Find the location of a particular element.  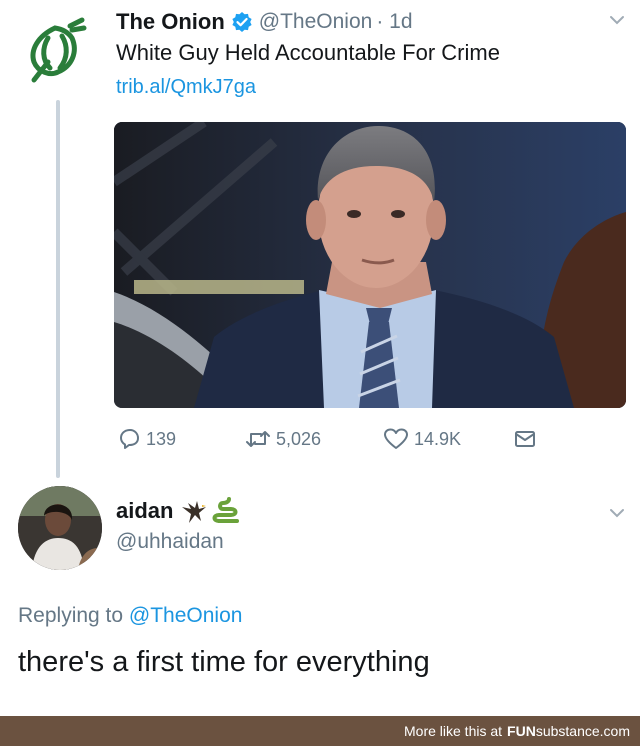

reply-action: 139 is located at coordinates (146, 439).